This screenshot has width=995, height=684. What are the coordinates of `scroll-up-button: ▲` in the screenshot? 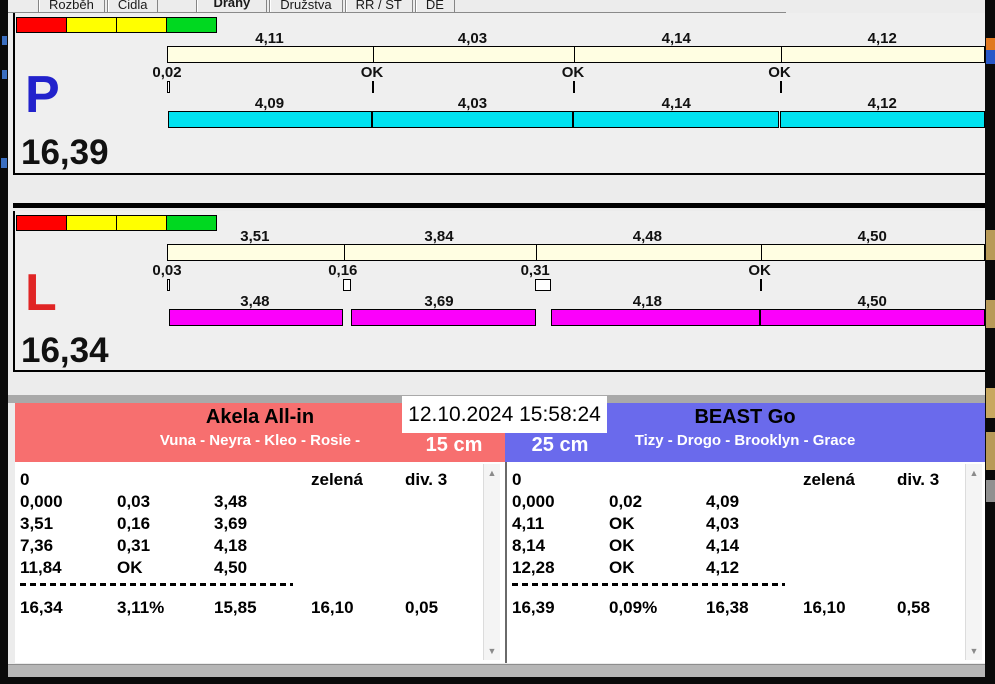 It's located at (492, 473).